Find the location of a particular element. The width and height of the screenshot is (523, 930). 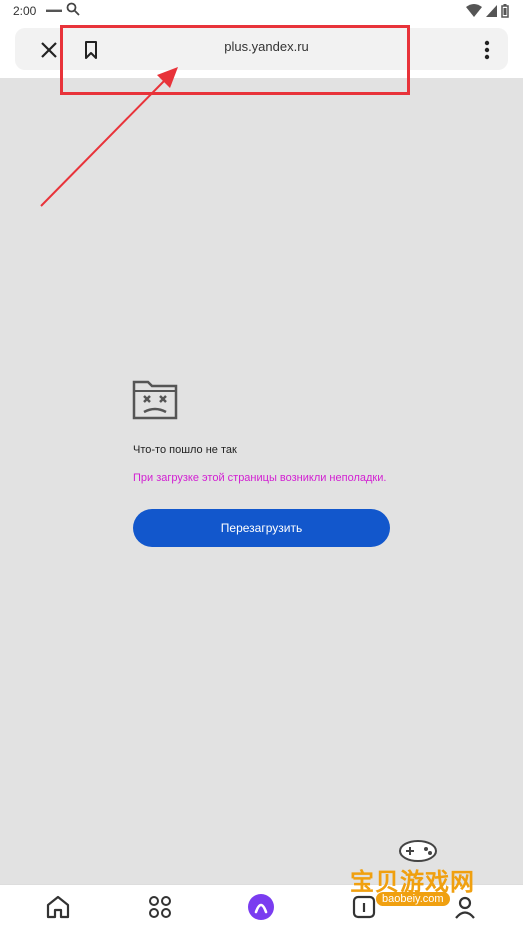

error-title: Что-то пошло не так is located at coordinates (185, 450).